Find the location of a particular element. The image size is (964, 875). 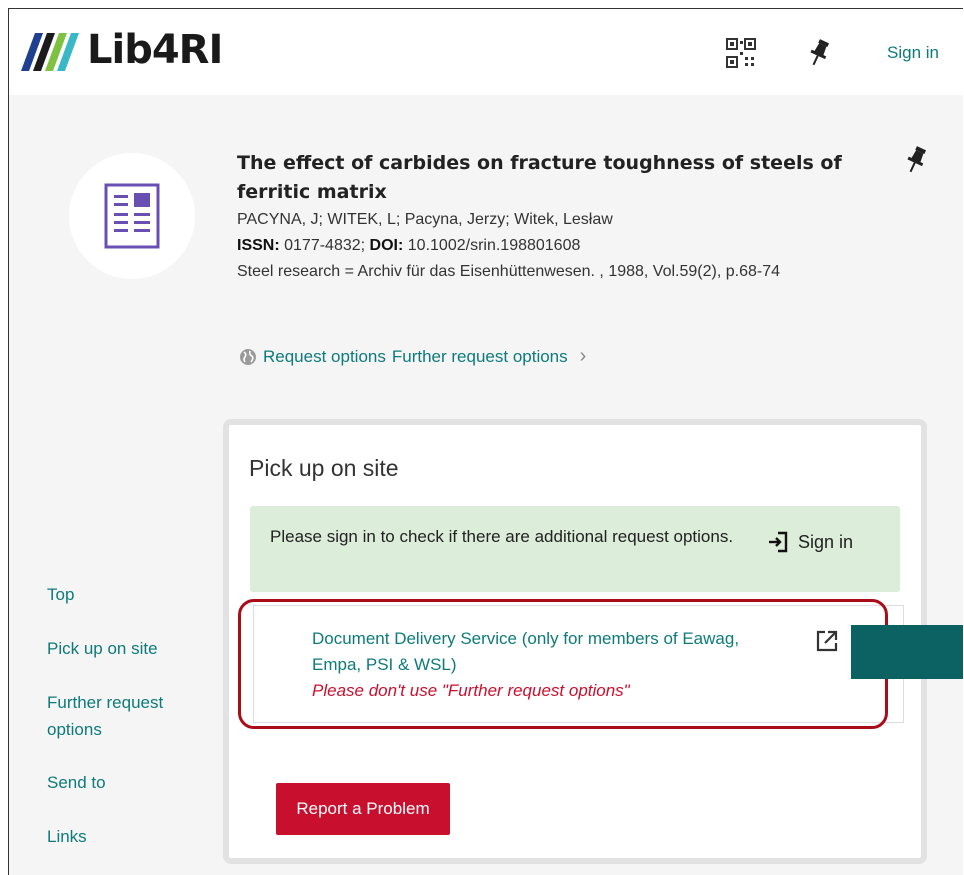

nav-item-links: Links is located at coordinates (67, 836).